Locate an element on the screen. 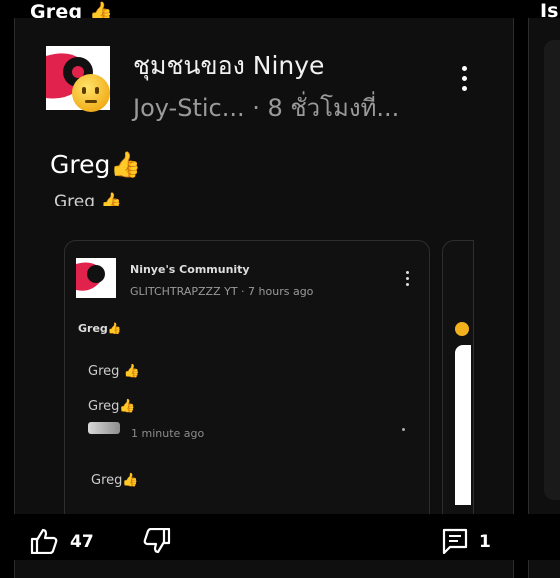 This screenshot has height=578, width=560. inner-community-name: Ninye's Community is located at coordinates (190, 269).